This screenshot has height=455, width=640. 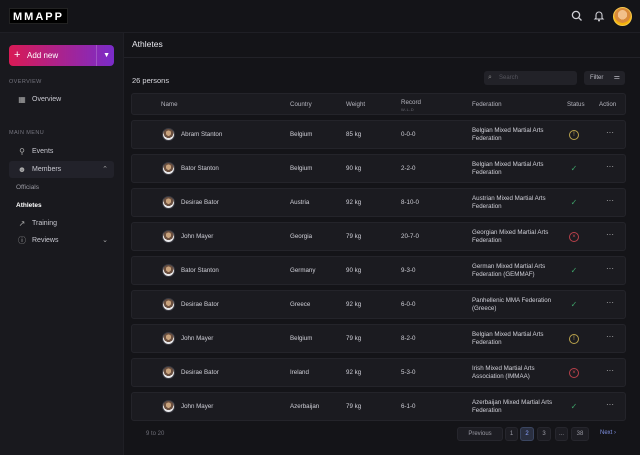 What do you see at coordinates (410, 202) in the screenshot?
I see `athlete-record: 8-10-0` at bounding box center [410, 202].